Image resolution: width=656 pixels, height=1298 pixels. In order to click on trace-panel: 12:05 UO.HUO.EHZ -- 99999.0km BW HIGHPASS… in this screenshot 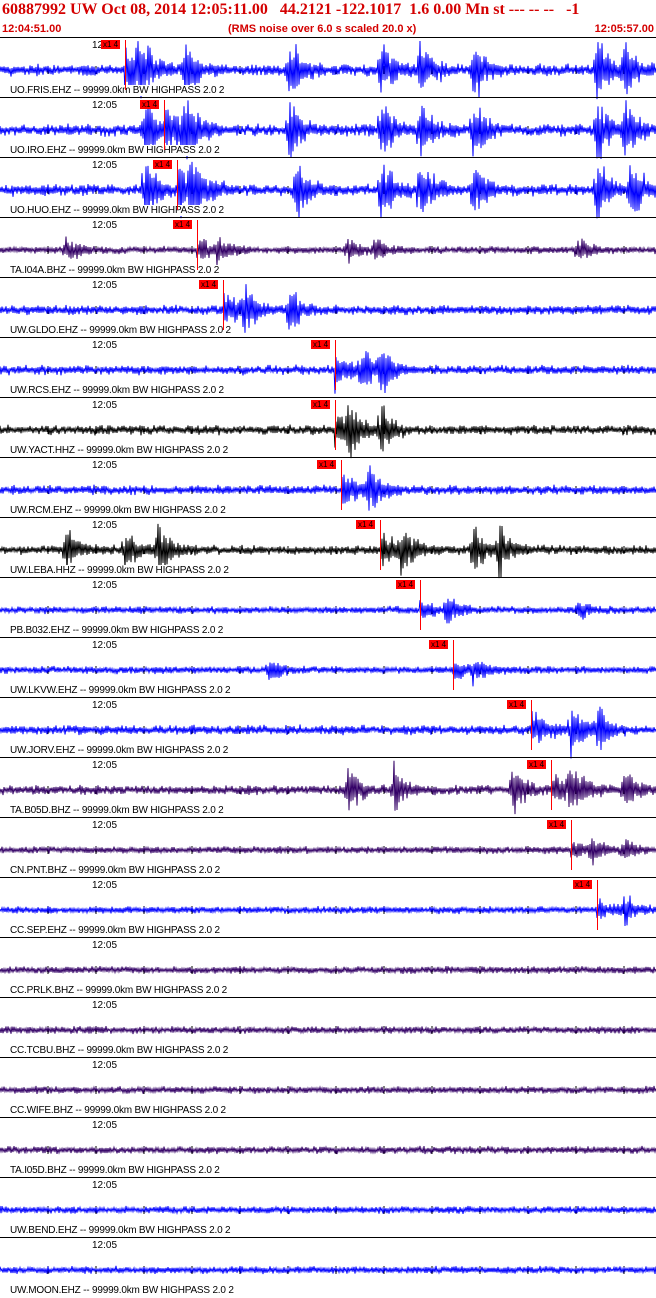, I will do `click(328, 188)`.